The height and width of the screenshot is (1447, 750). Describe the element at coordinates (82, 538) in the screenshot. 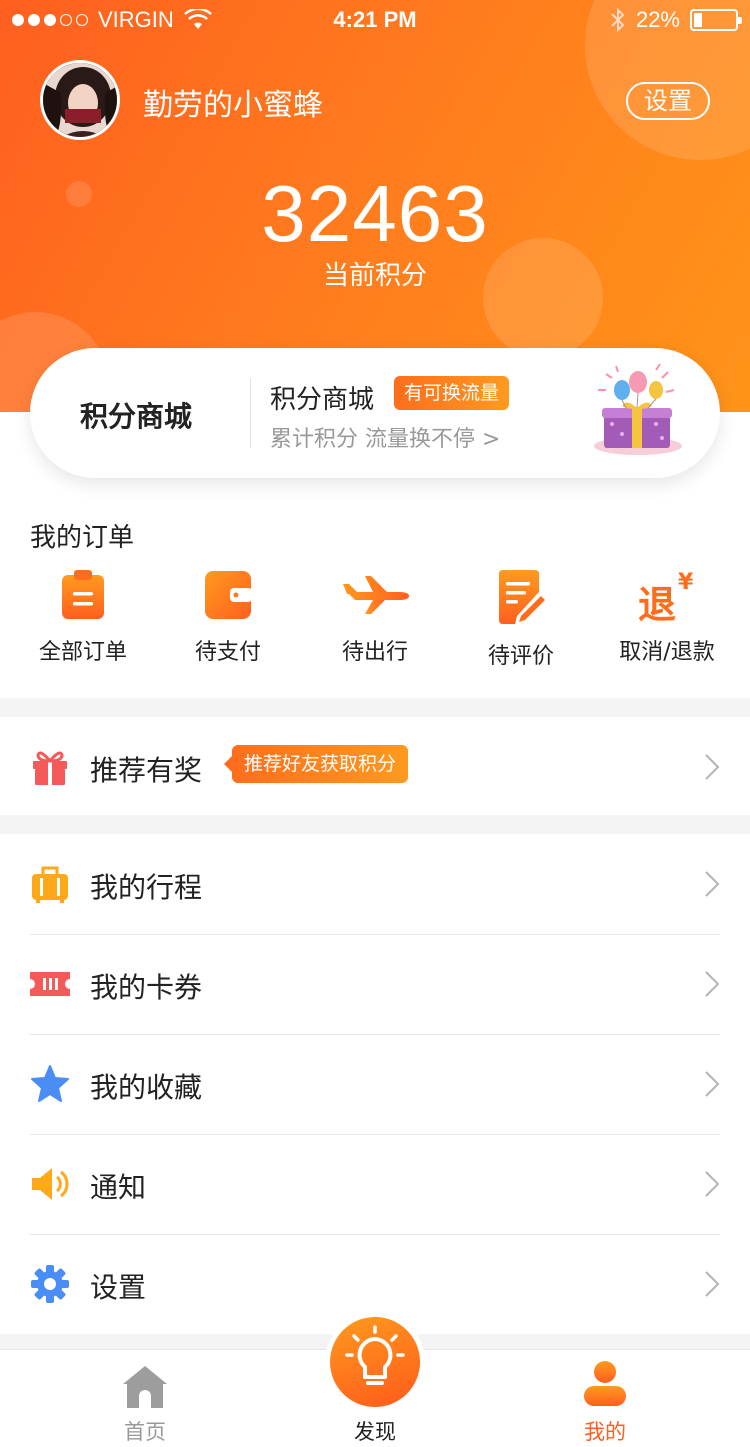

I see `orders-title: 我的订单` at that location.